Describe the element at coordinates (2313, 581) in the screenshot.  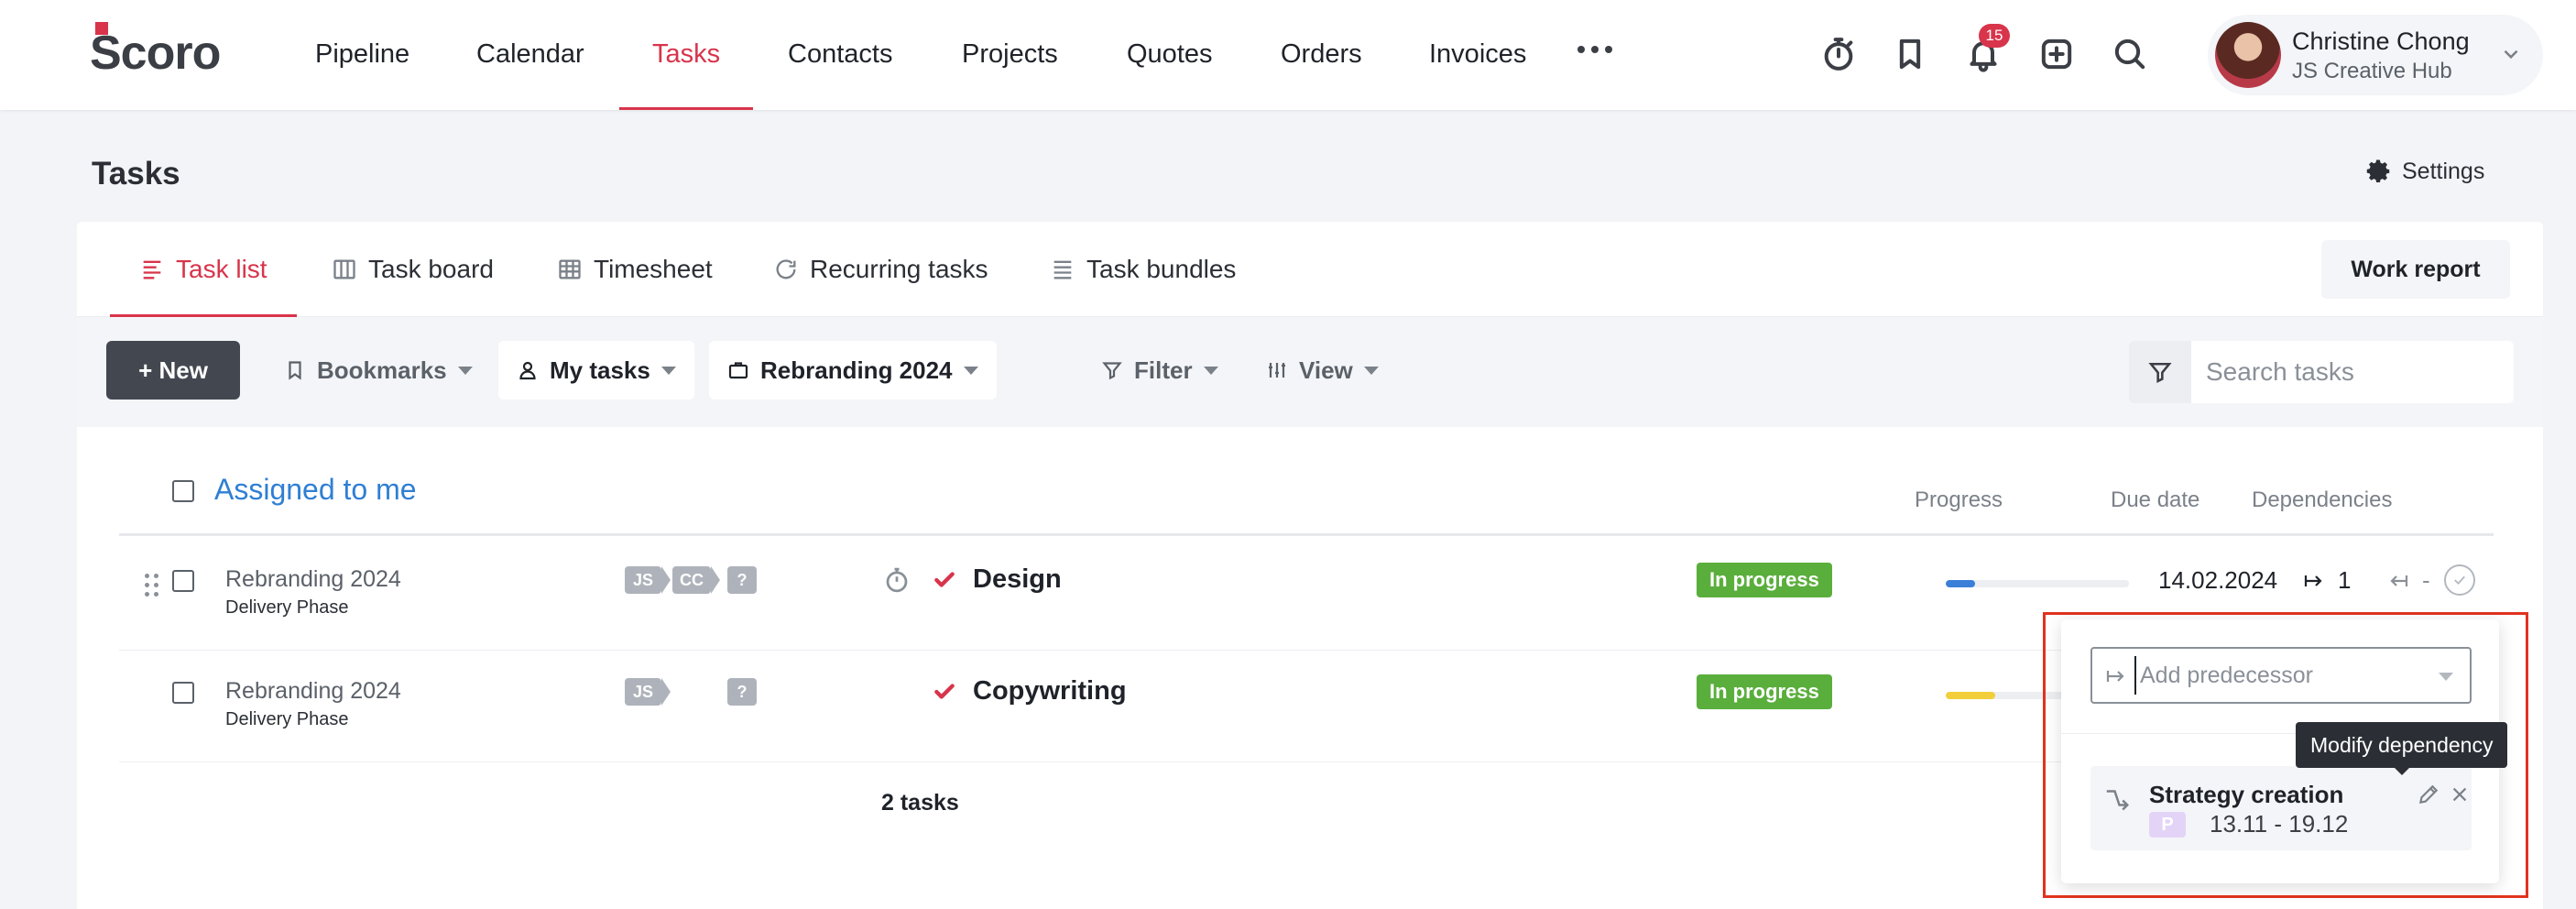
I see `successor-arrow-icon` at that location.